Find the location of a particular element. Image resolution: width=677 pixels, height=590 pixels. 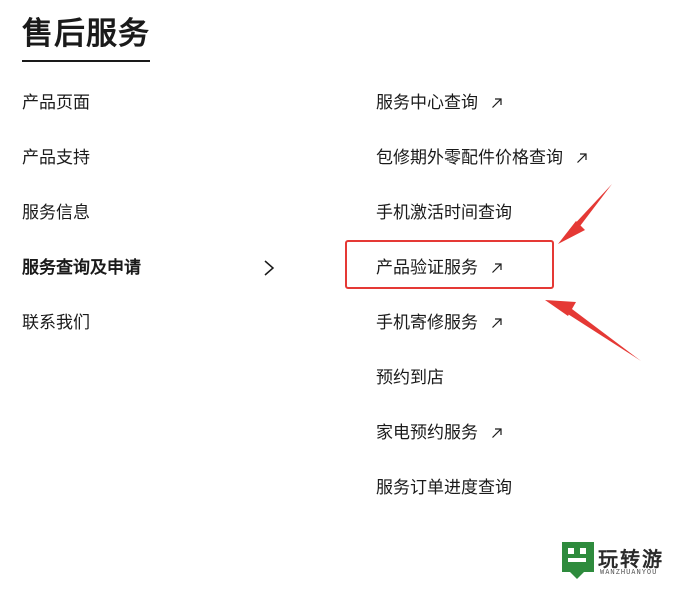

annotation-arrows is located at coordinates (593, 272).